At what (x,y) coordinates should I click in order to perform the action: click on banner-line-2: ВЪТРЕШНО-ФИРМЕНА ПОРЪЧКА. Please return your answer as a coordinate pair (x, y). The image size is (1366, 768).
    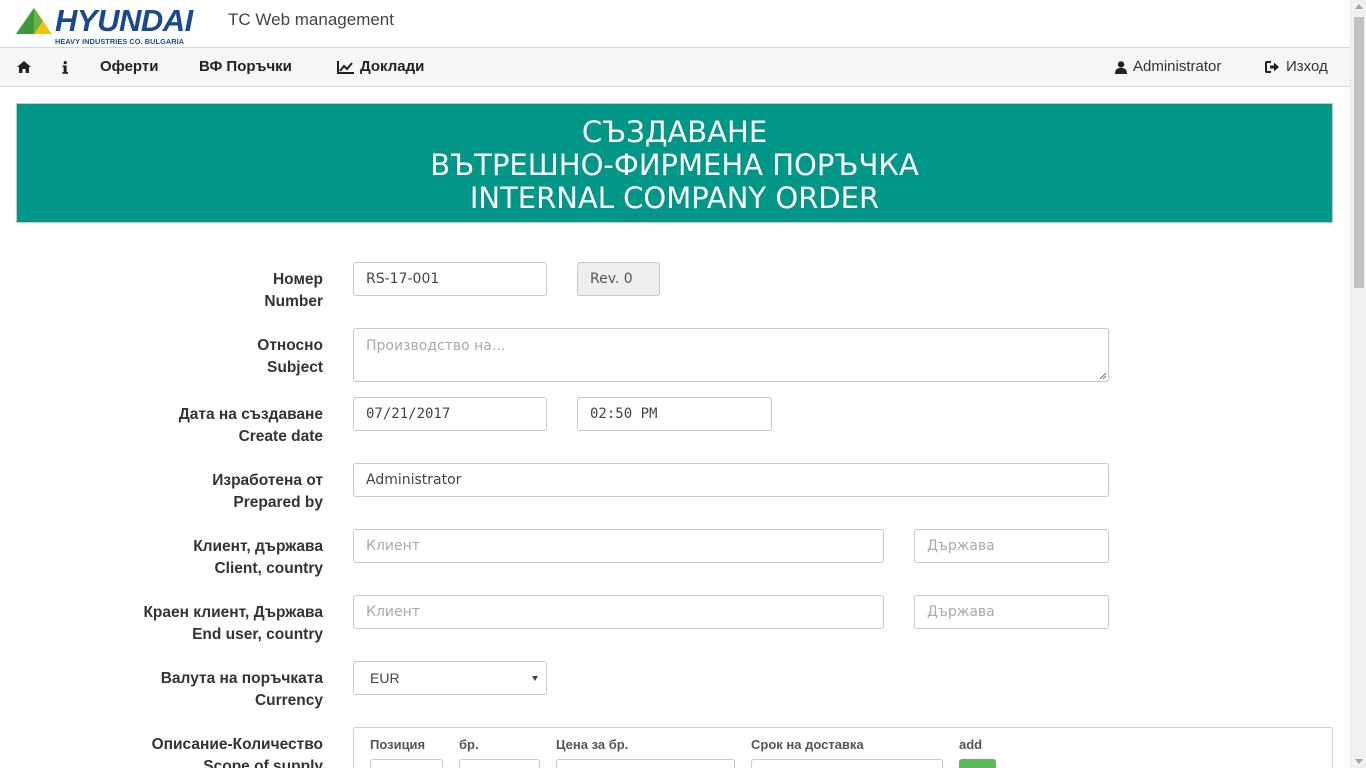
    Looking at the image, I should click on (674, 165).